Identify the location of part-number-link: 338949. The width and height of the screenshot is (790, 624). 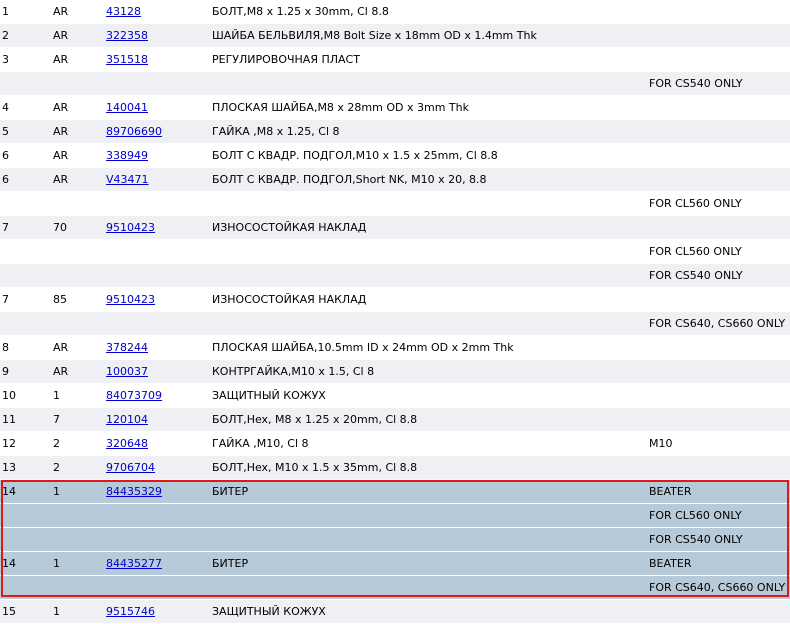
(127, 155).